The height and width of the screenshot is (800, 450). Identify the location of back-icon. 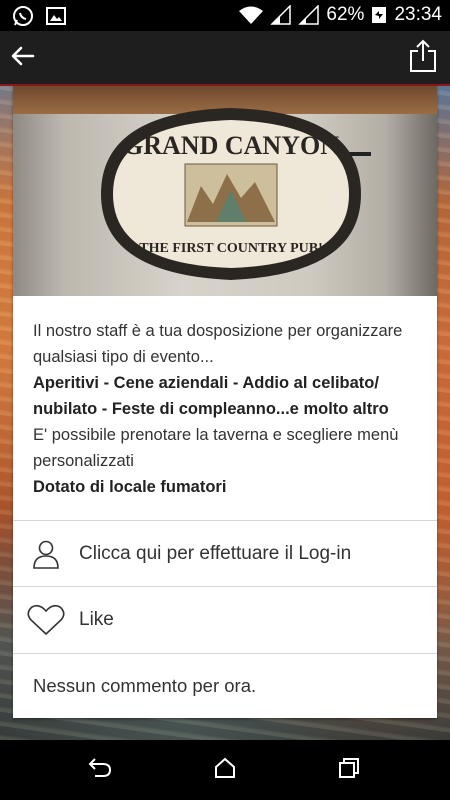
(100, 770).